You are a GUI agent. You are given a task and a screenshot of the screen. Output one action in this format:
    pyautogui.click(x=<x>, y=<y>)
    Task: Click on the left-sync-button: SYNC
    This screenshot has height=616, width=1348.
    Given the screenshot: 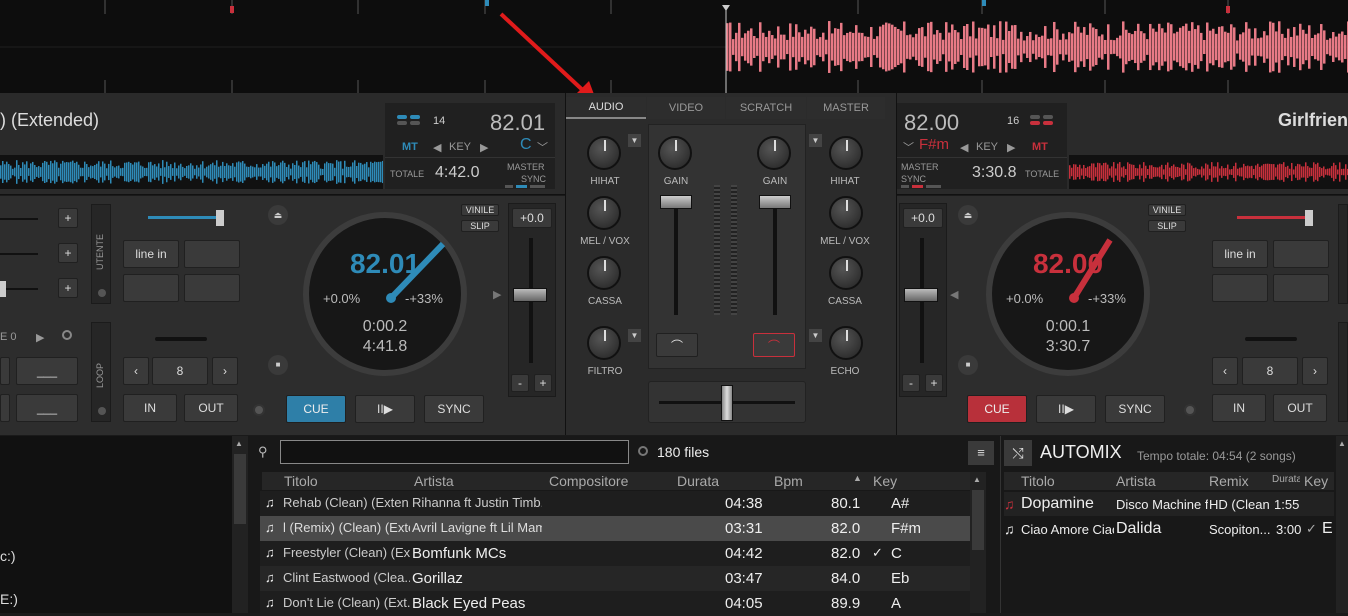 What is the action you would take?
    pyautogui.click(x=454, y=409)
    